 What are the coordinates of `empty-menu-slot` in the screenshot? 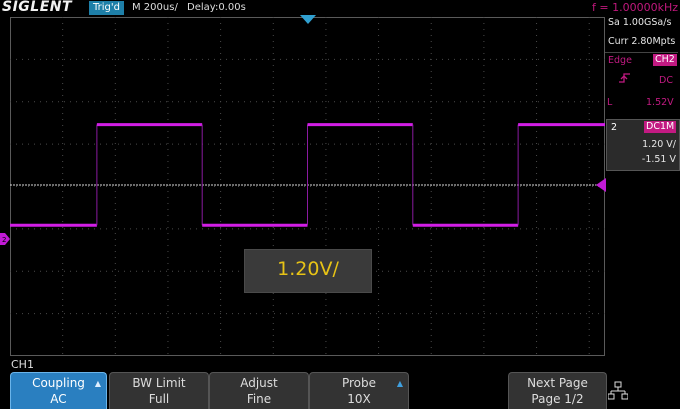 It's located at (458, 390).